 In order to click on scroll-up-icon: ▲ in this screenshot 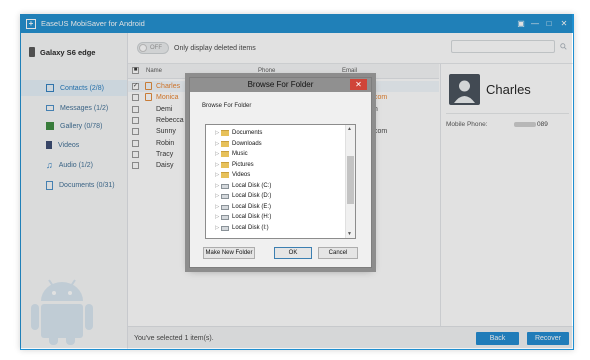, I will do `click(349, 129)`.